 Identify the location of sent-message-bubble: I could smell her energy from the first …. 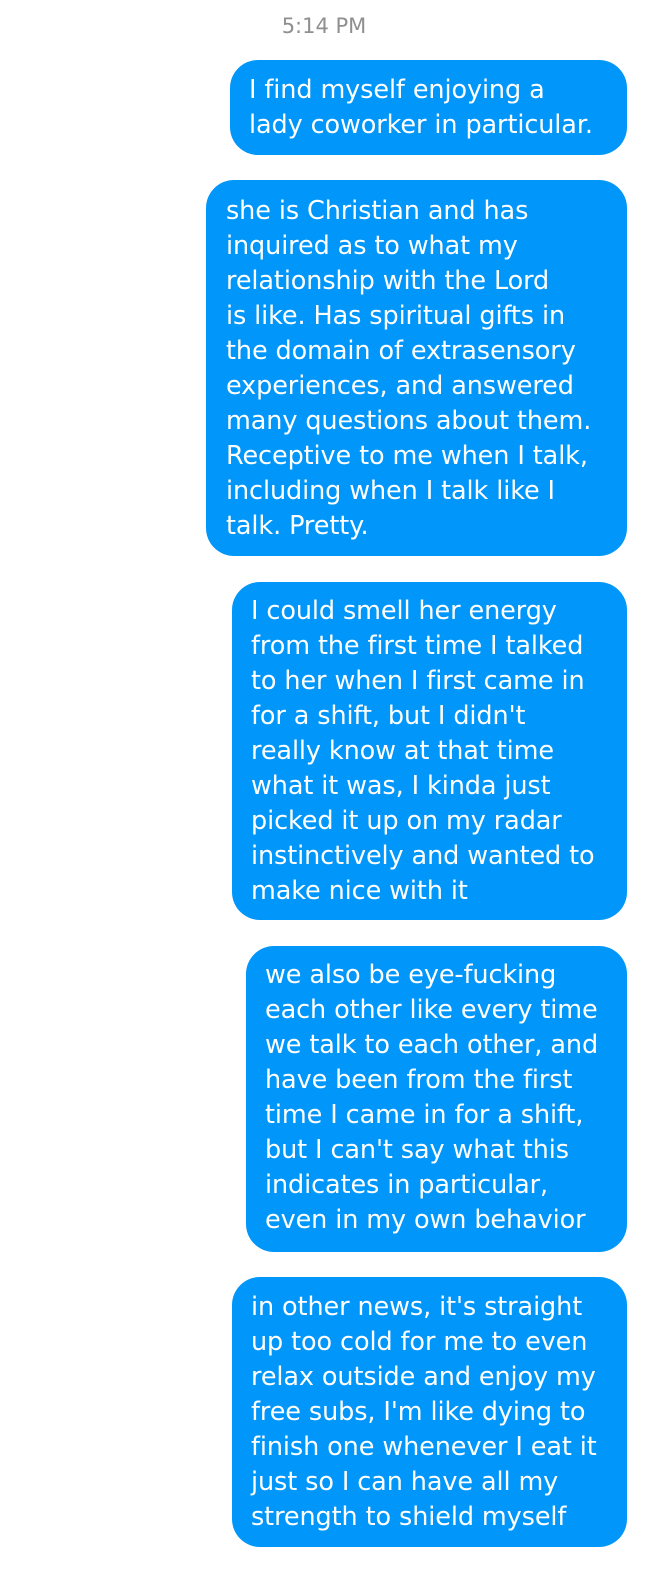
(429, 751).